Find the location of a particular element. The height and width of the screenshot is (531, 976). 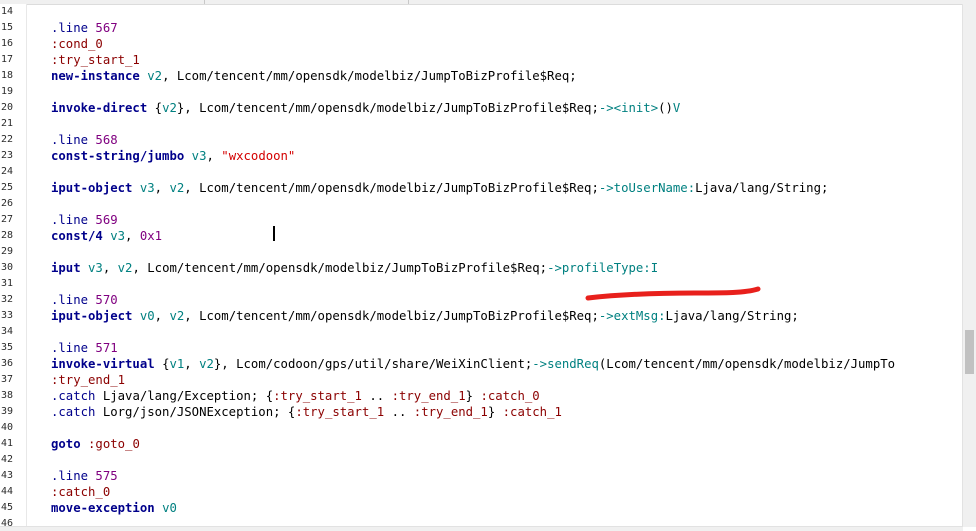

code-text: .line 567 is located at coordinates (84, 28).